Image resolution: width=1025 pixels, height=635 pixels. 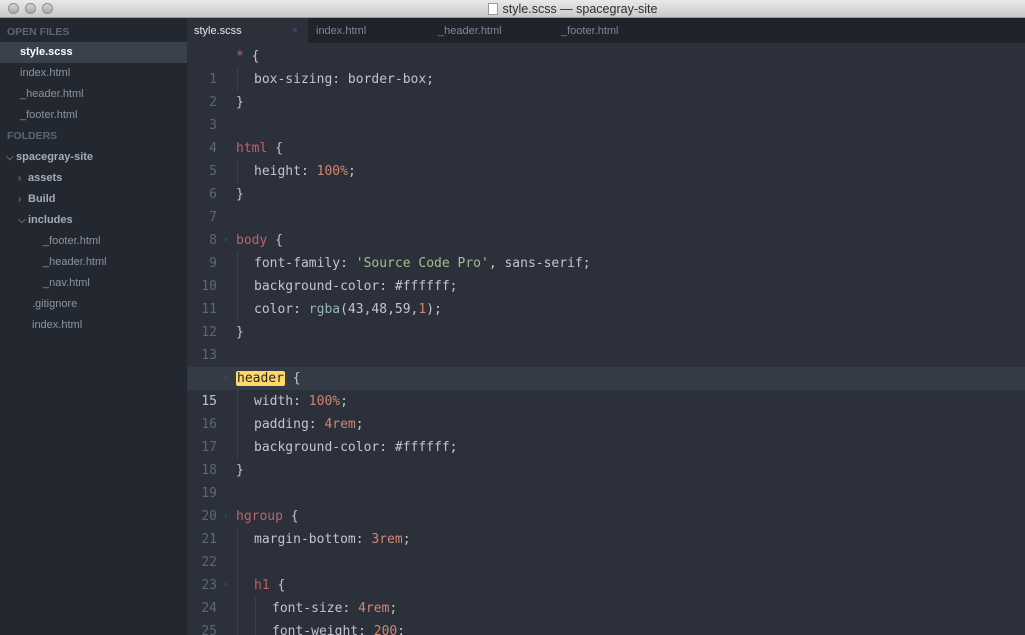 What do you see at coordinates (32, 136) in the screenshot?
I see `folders-header: FOLDERS` at bounding box center [32, 136].